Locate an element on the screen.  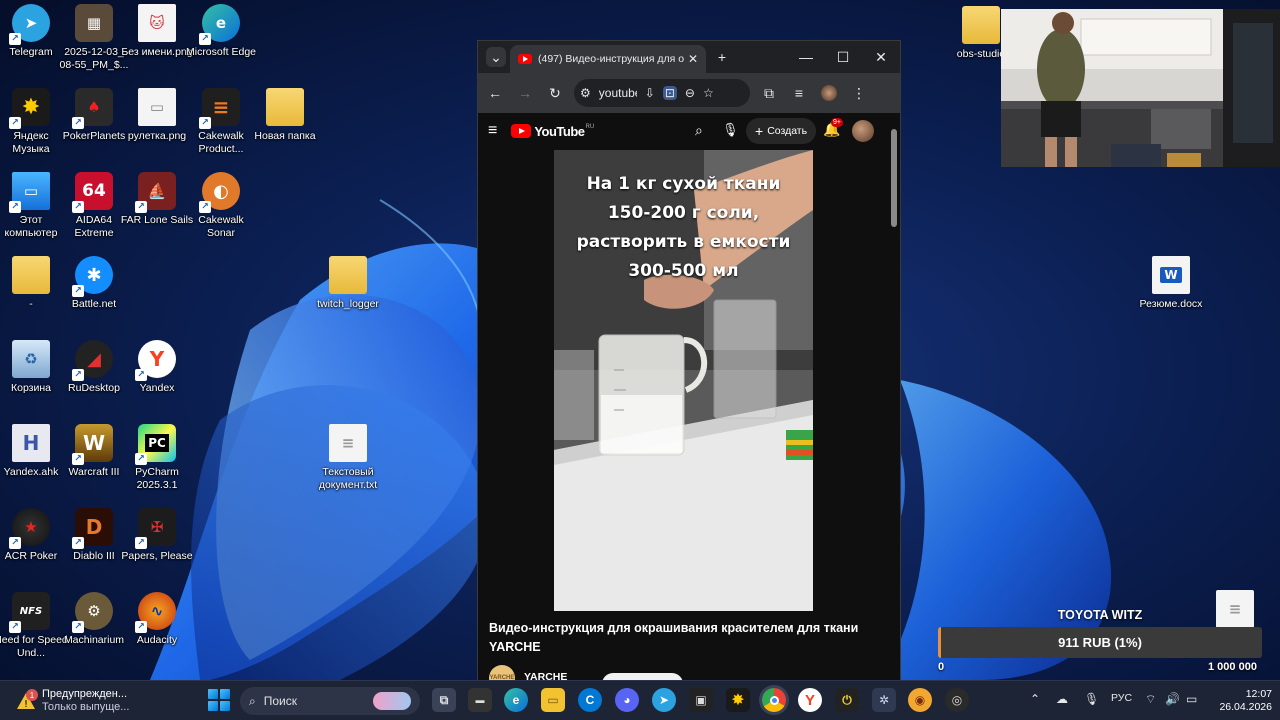
profile-avatar-icon is located at coordinates (829, 93).